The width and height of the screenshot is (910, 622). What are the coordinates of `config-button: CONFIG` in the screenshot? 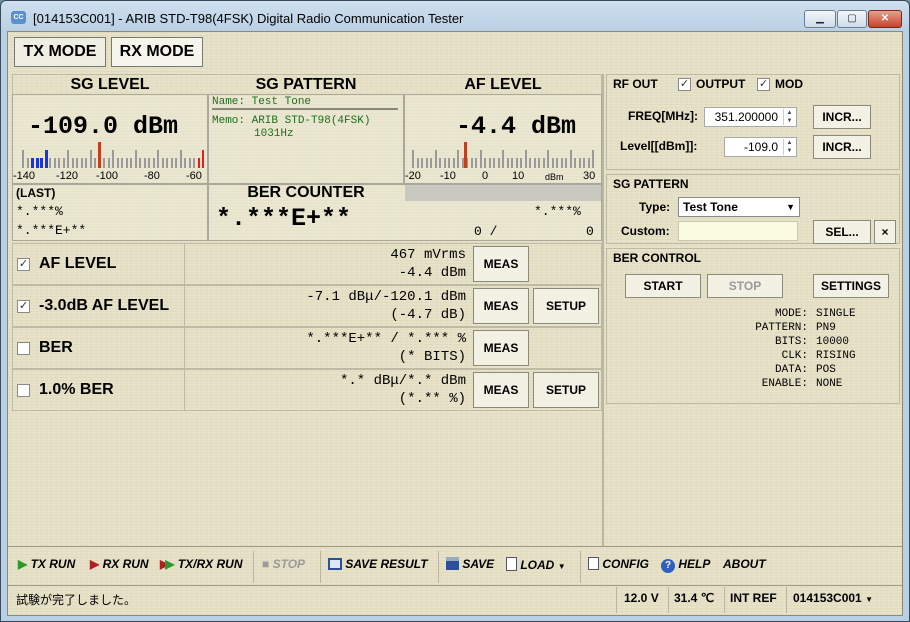 It's located at (618, 564).